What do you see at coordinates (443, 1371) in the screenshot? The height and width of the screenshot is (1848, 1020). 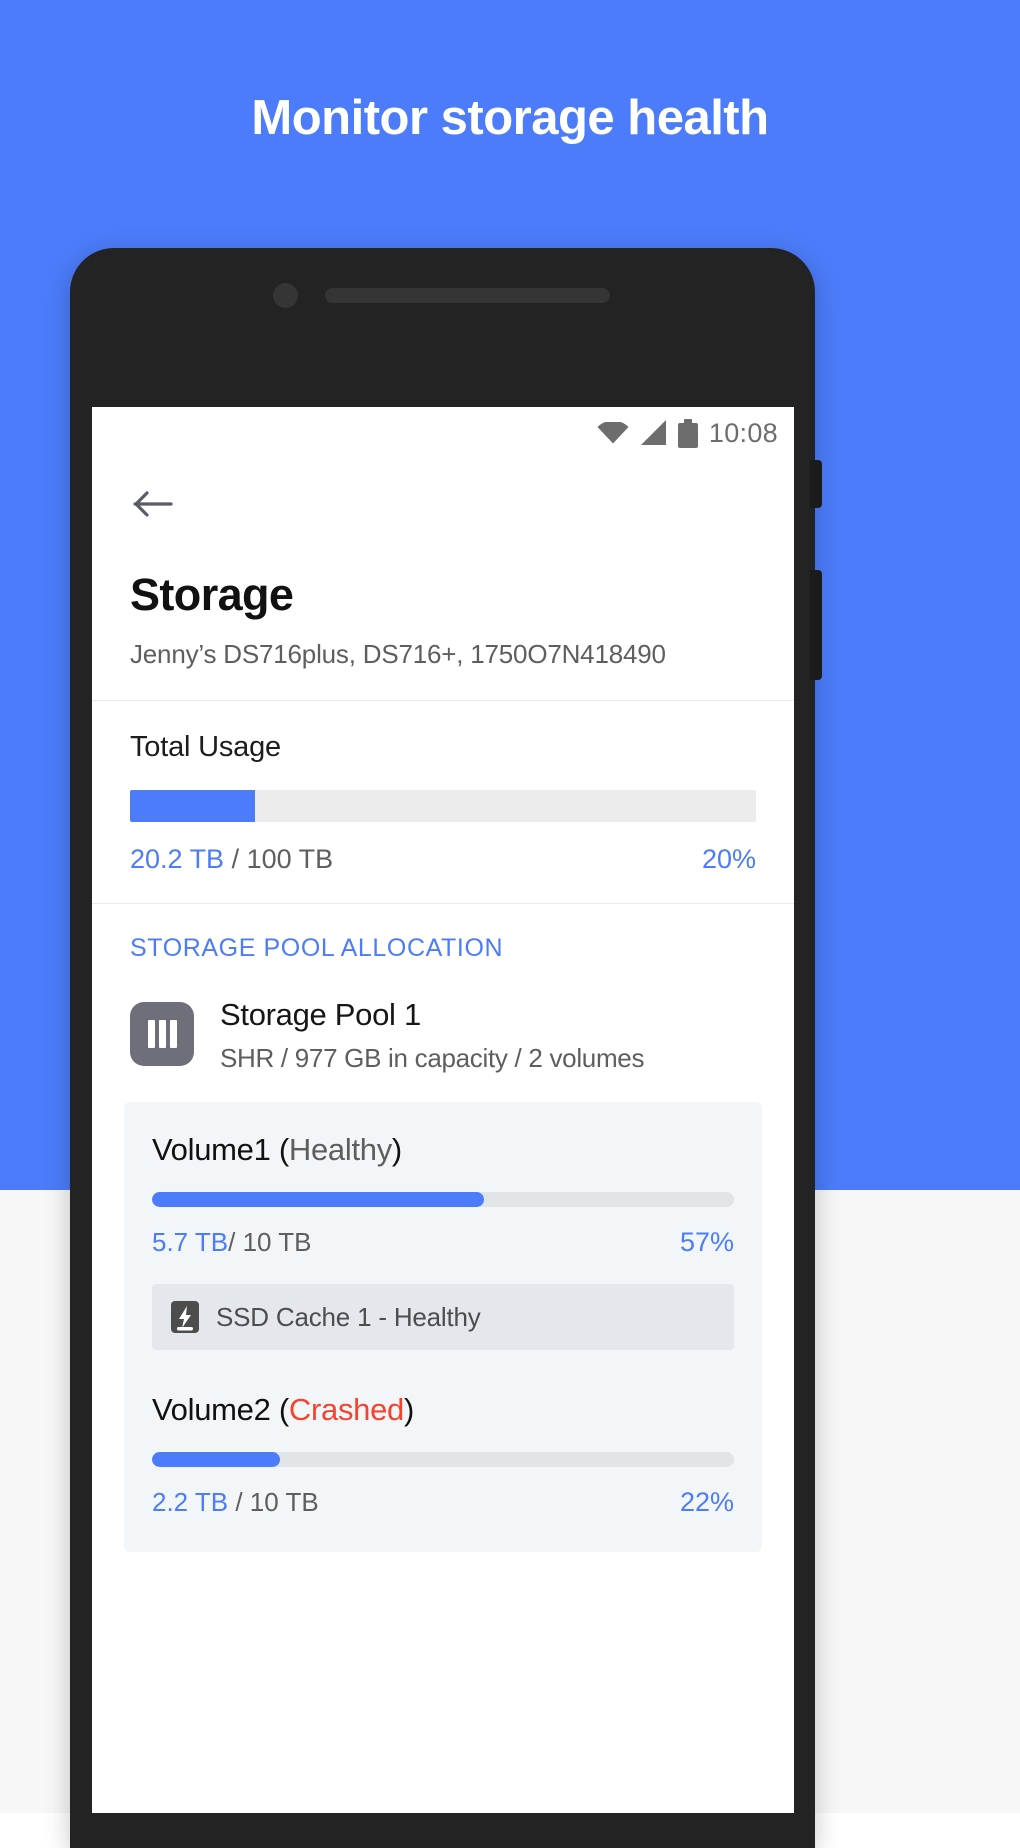 I see `volume-divider-space` at bounding box center [443, 1371].